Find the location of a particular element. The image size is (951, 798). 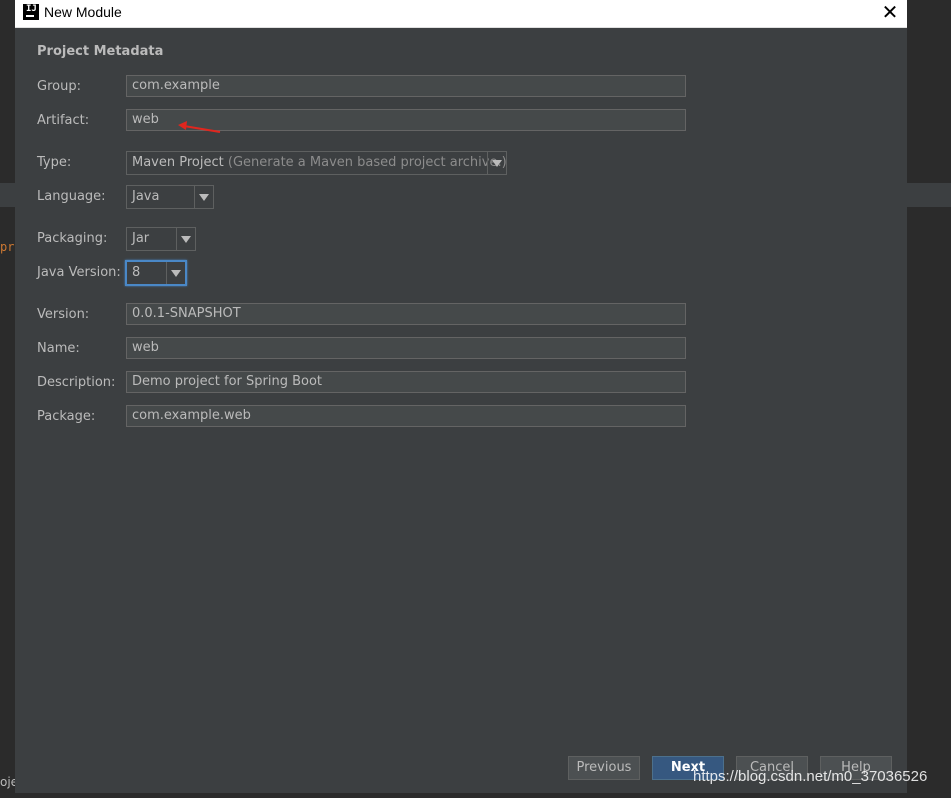

version-label: Version: is located at coordinates (63, 314).